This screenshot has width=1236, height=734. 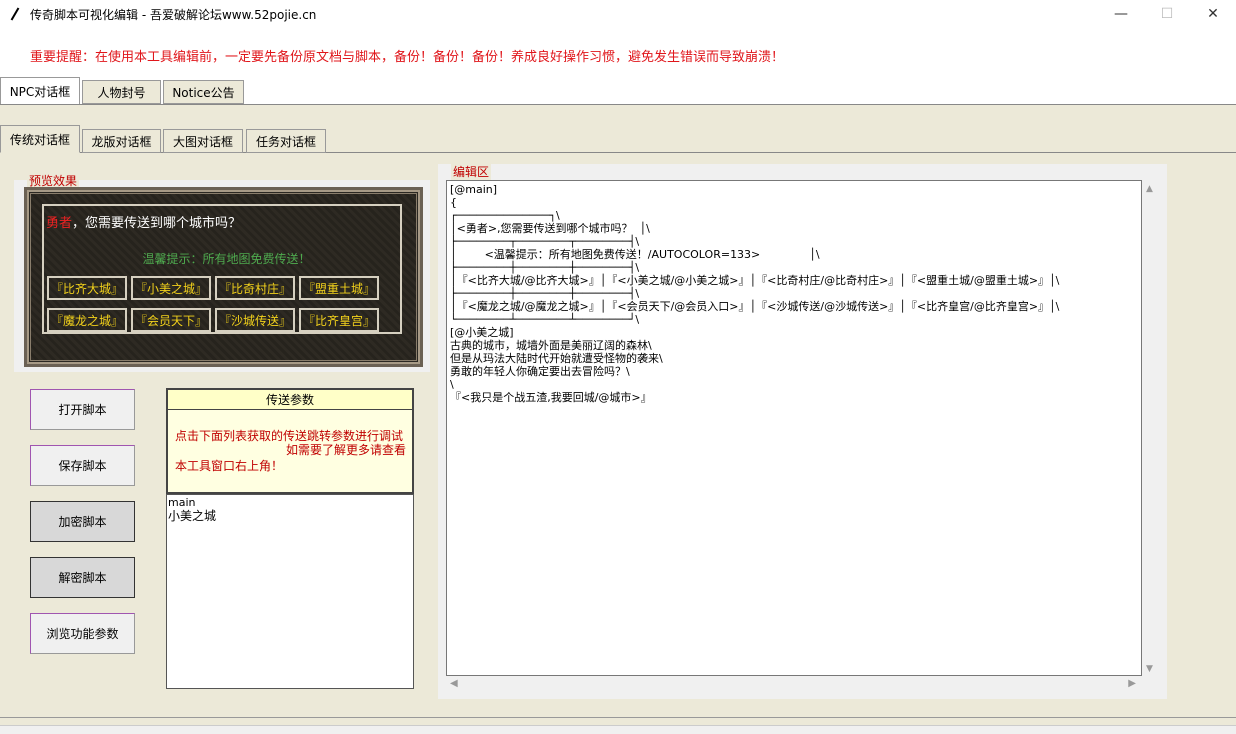 What do you see at coordinates (794, 685) in the screenshot?
I see `editor-horizontal-scrollbar: ◀ ▶` at bounding box center [794, 685].